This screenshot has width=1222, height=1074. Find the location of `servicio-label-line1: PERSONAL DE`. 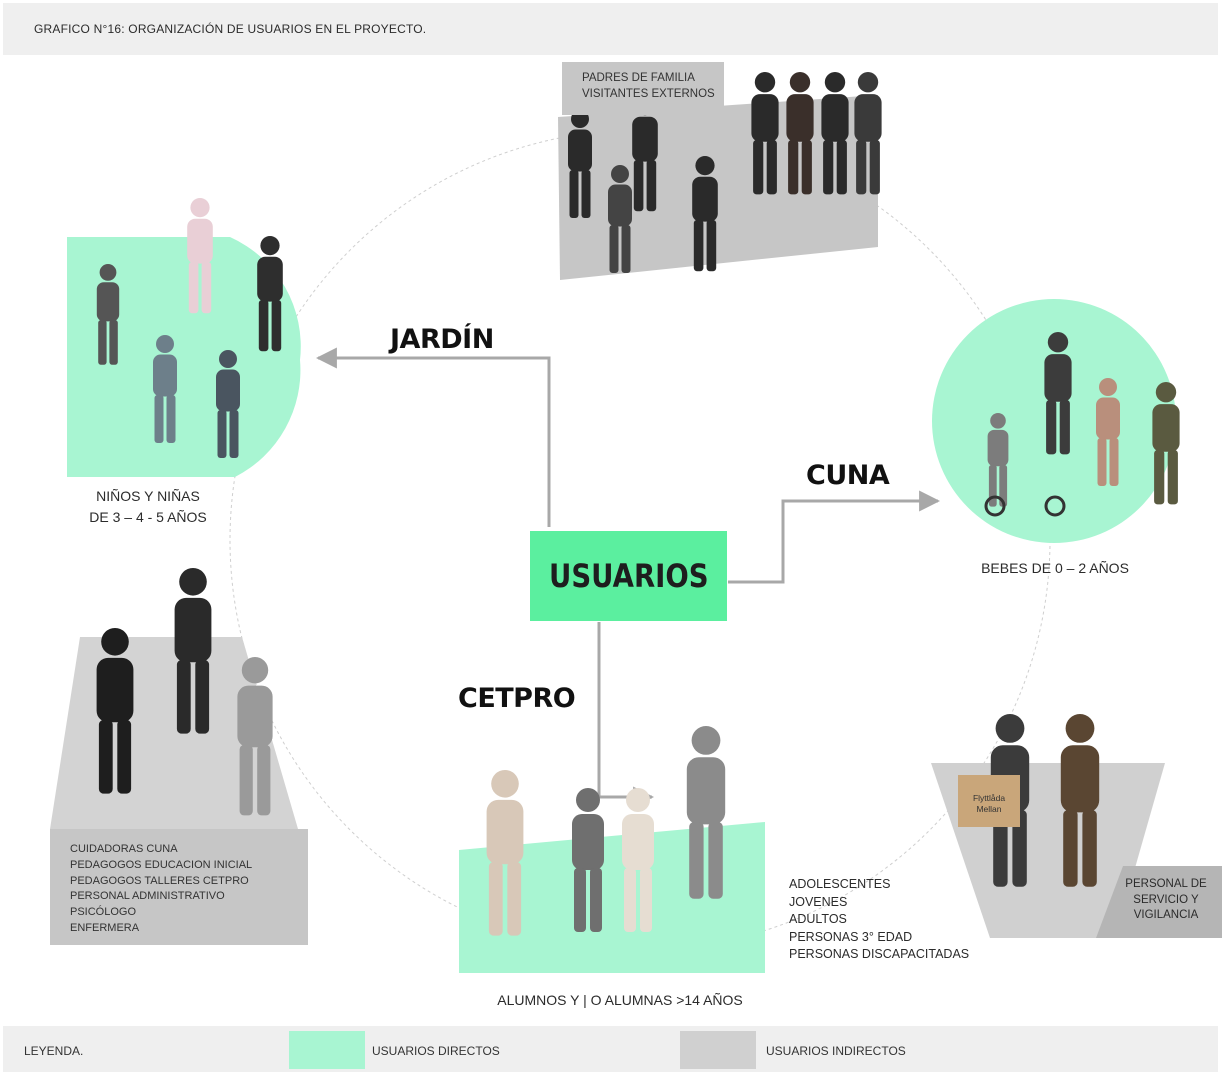

servicio-label-line1: PERSONAL DE is located at coordinates (1166, 884).